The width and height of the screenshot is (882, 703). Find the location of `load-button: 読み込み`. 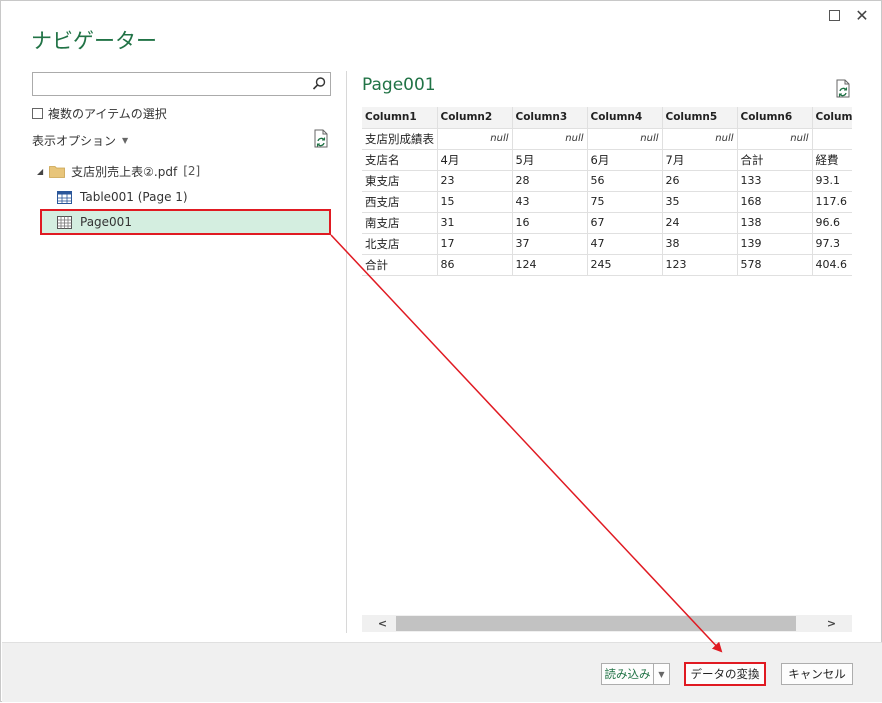

load-button: 読み込み is located at coordinates (627, 674).